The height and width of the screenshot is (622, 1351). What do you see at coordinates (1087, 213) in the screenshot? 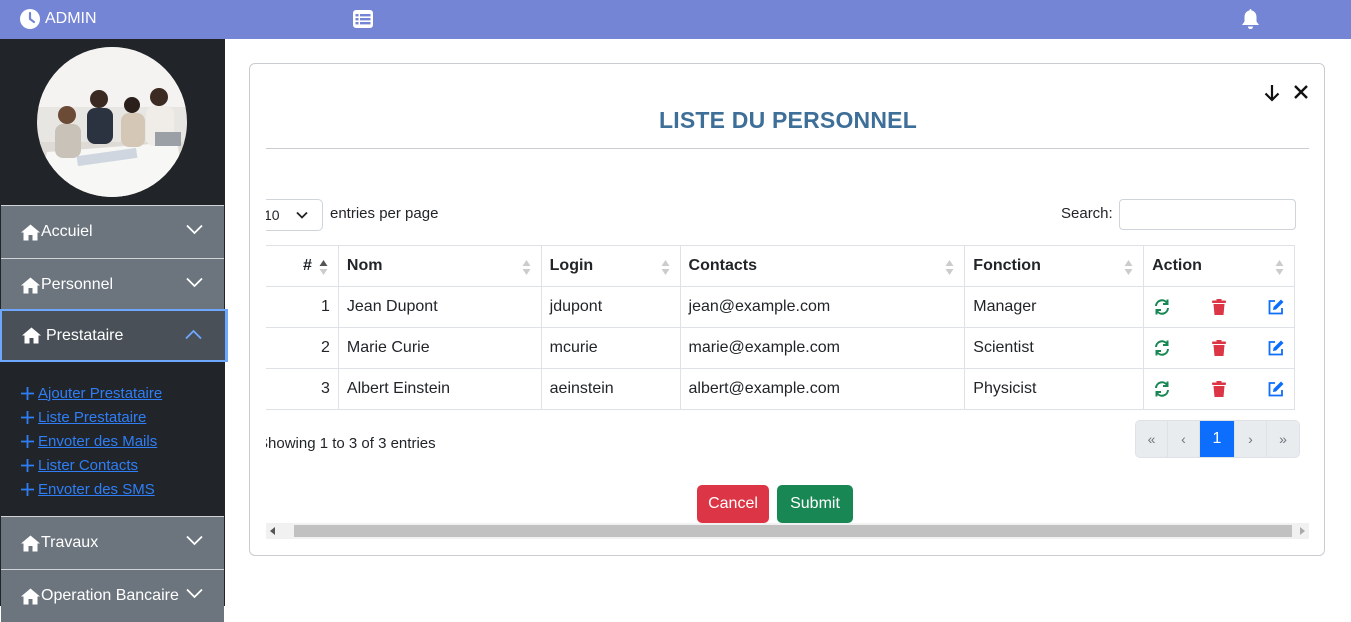
I see `search-label: Search:` at bounding box center [1087, 213].